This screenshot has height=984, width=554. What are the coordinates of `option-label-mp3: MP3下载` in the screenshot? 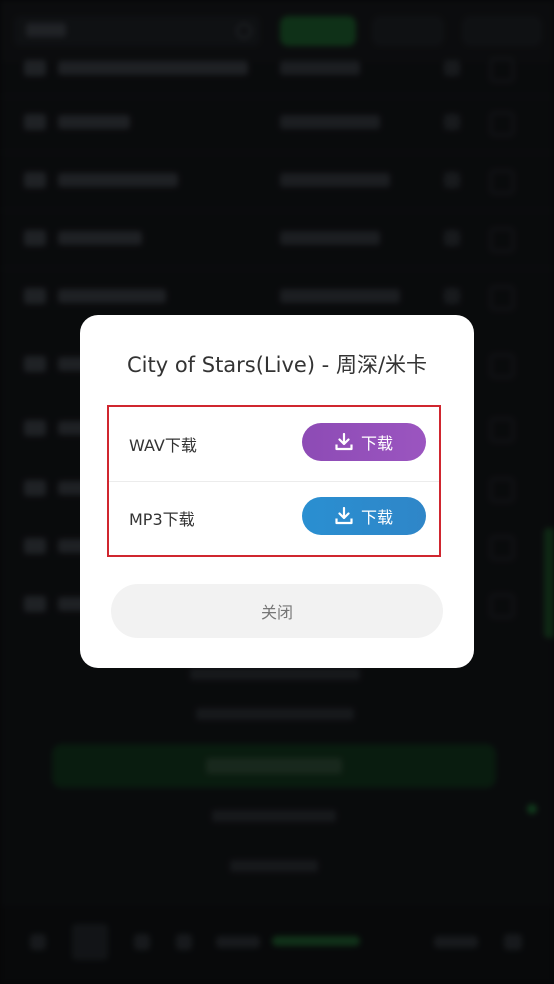 It's located at (162, 519).